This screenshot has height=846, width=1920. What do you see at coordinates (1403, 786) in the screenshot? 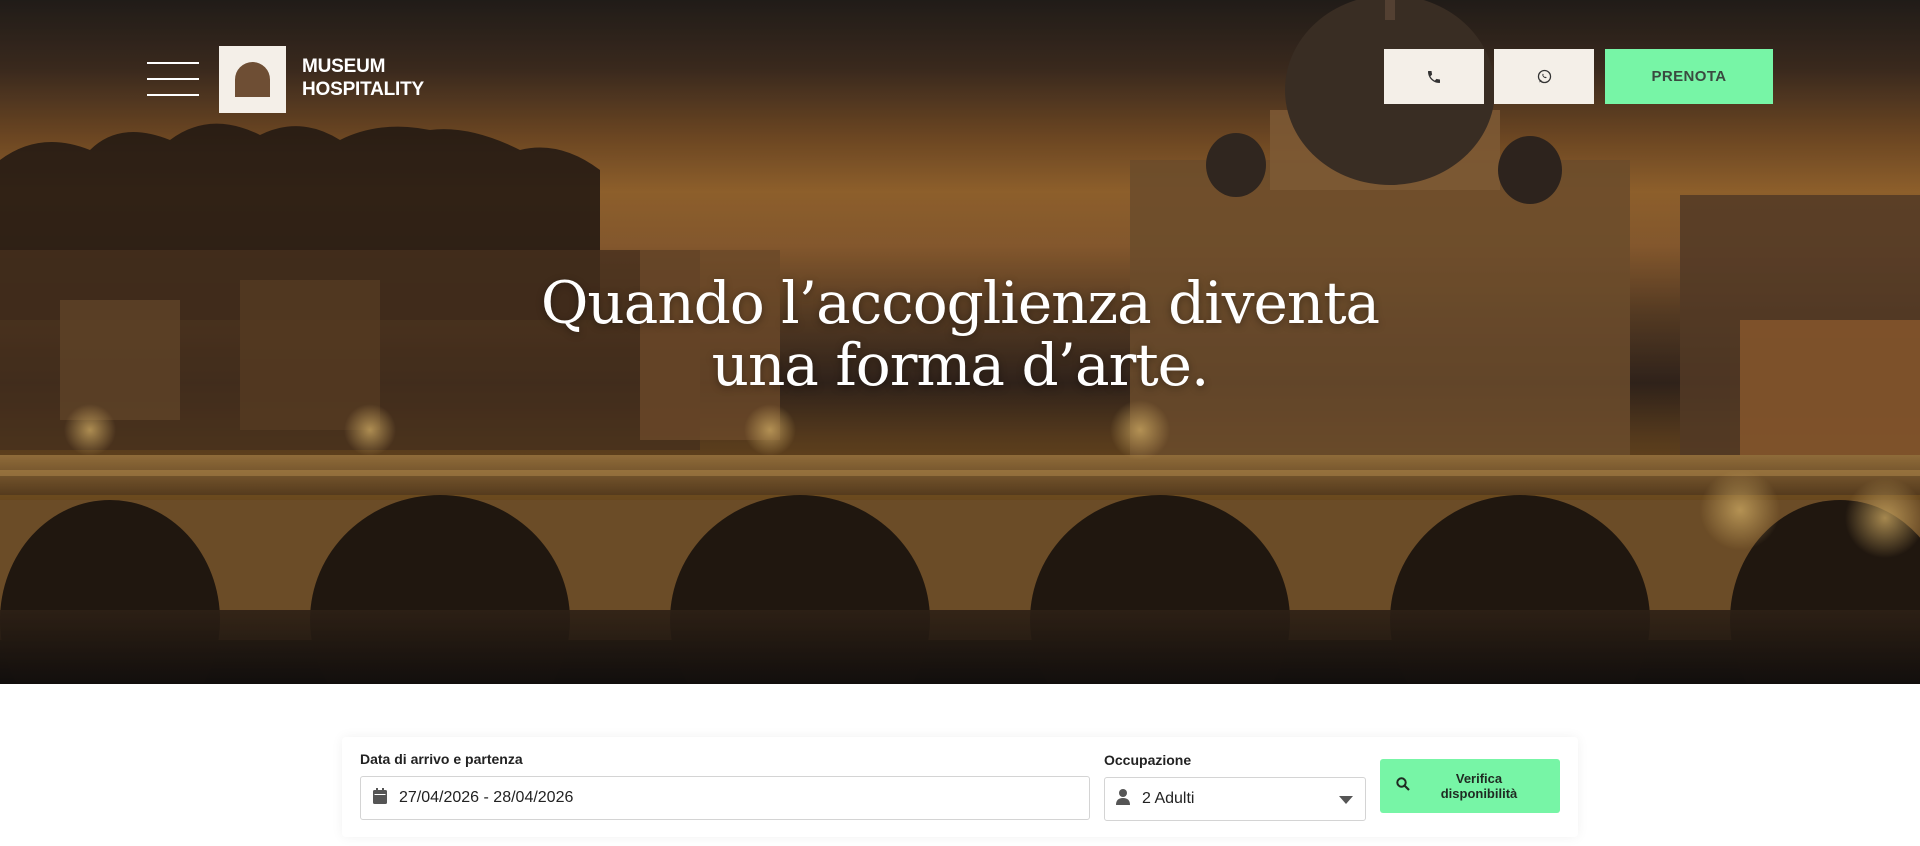
I see `search-icon` at bounding box center [1403, 786].